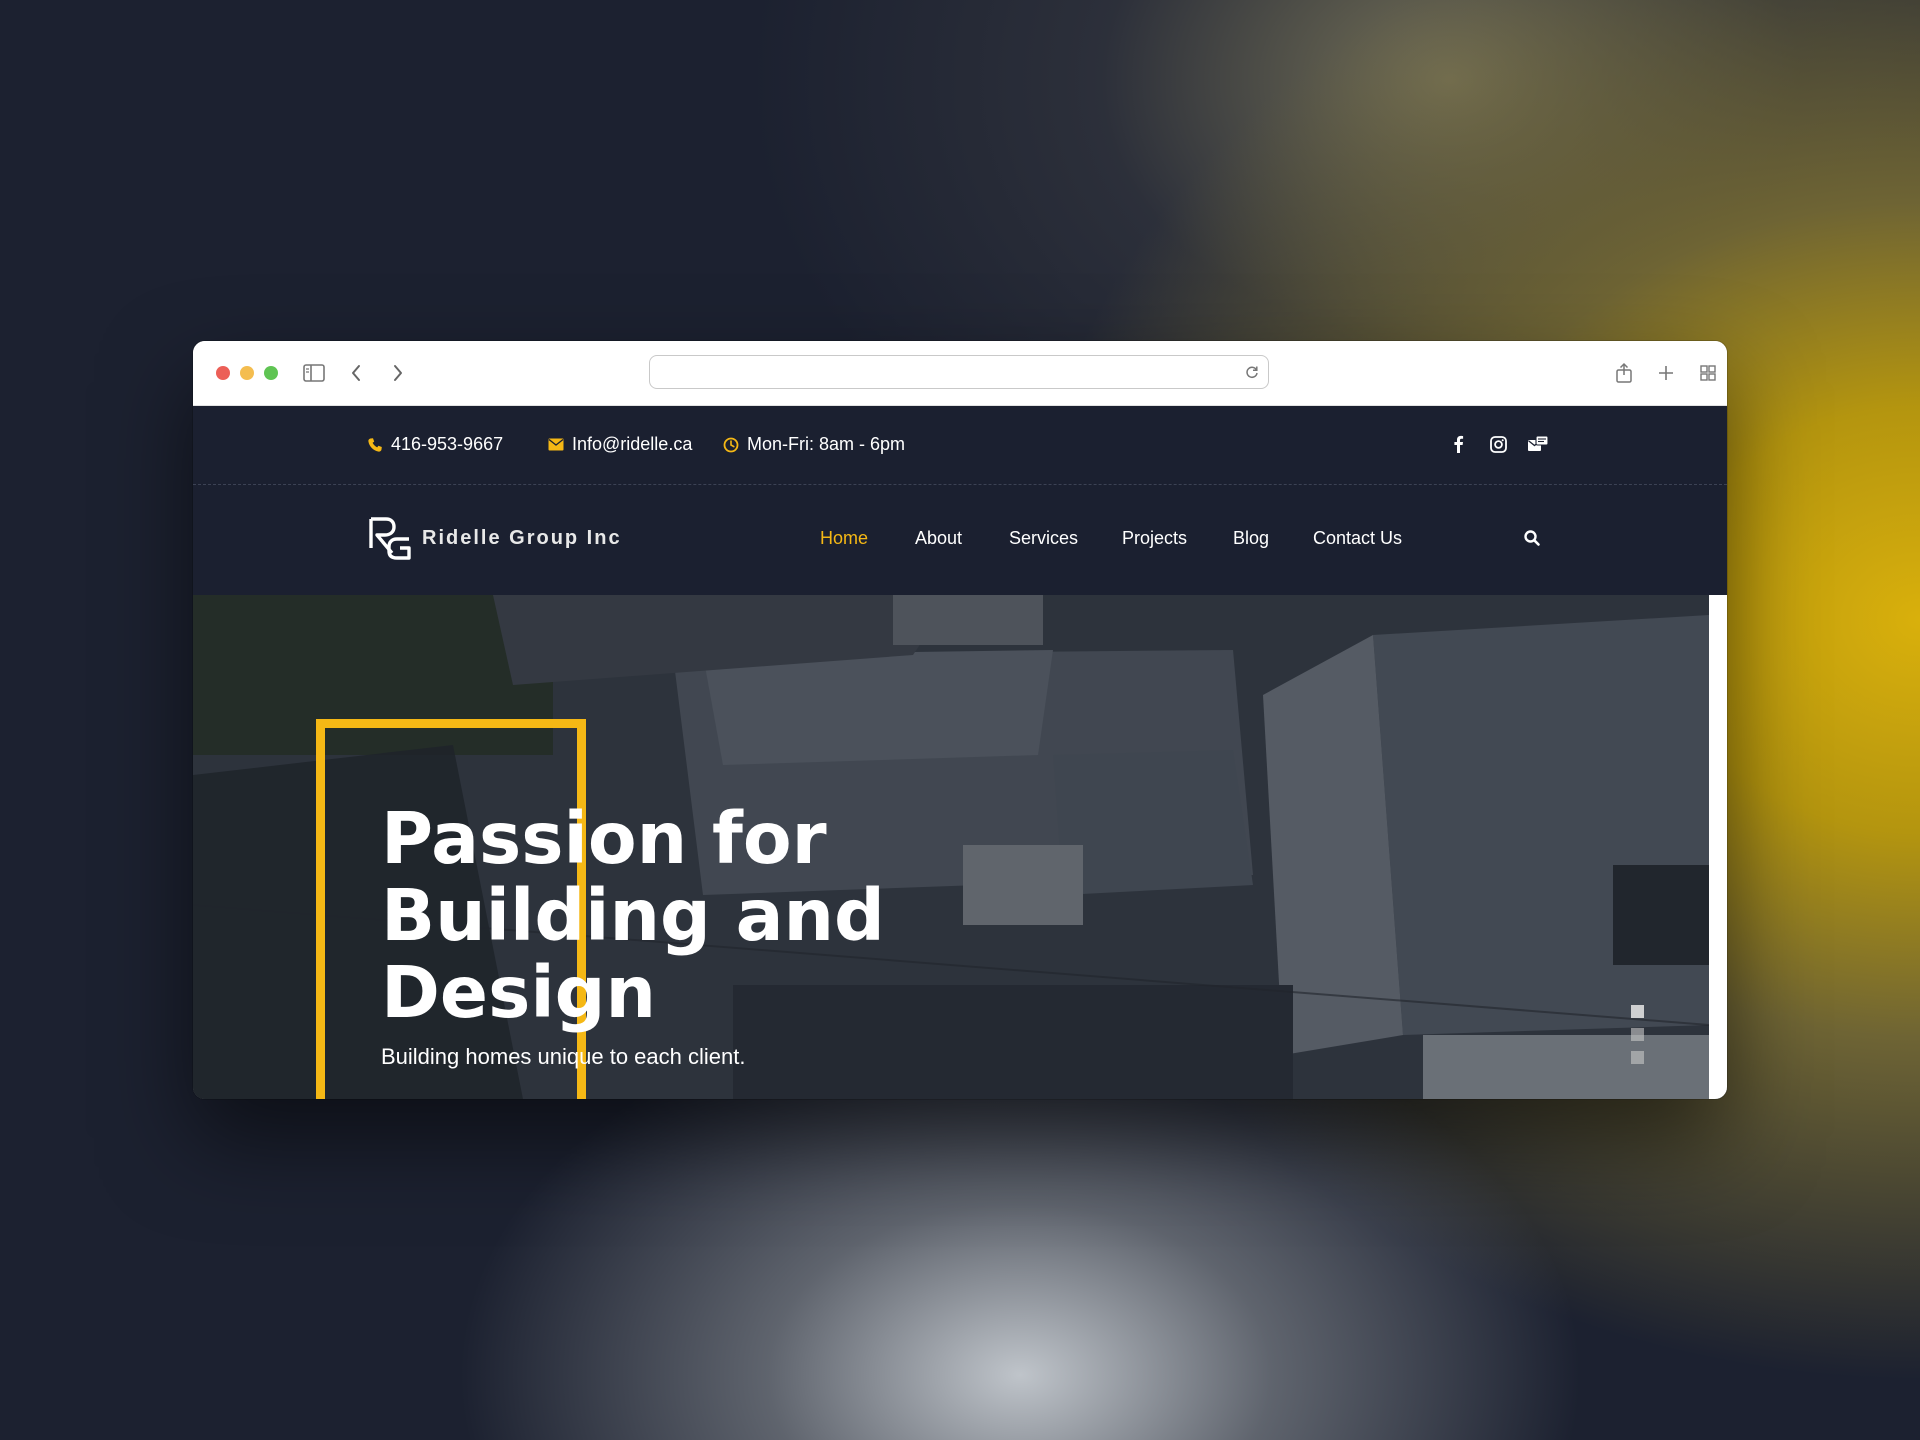 The width and height of the screenshot is (1920, 1440). Describe the element at coordinates (1718, 847) in the screenshot. I see `page-scrollbar` at that location.